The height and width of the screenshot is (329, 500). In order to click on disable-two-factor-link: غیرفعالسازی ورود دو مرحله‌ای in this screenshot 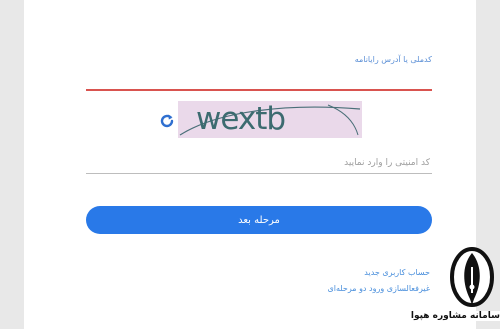, I will do `click(378, 288)`.